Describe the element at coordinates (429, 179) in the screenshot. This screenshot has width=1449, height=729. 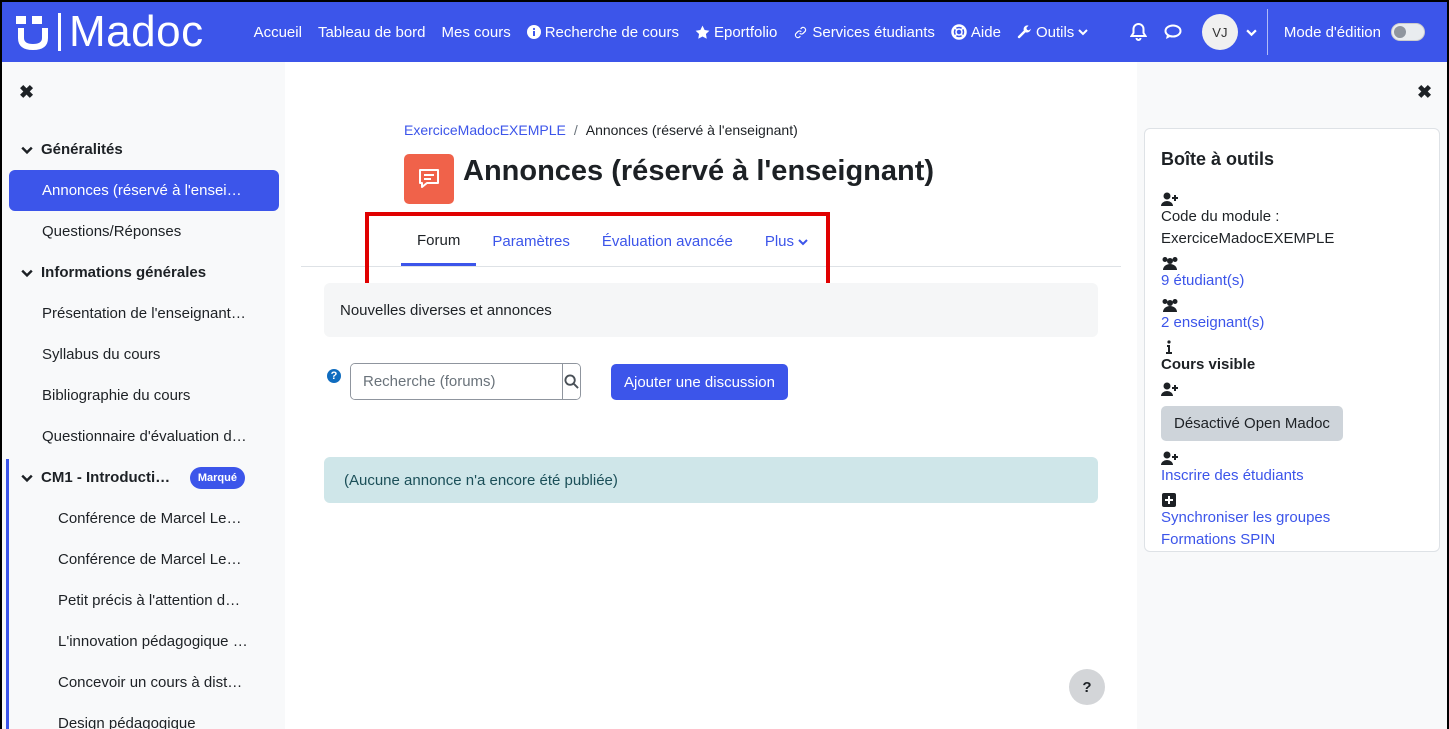
I see `forum-activity-icon` at that location.